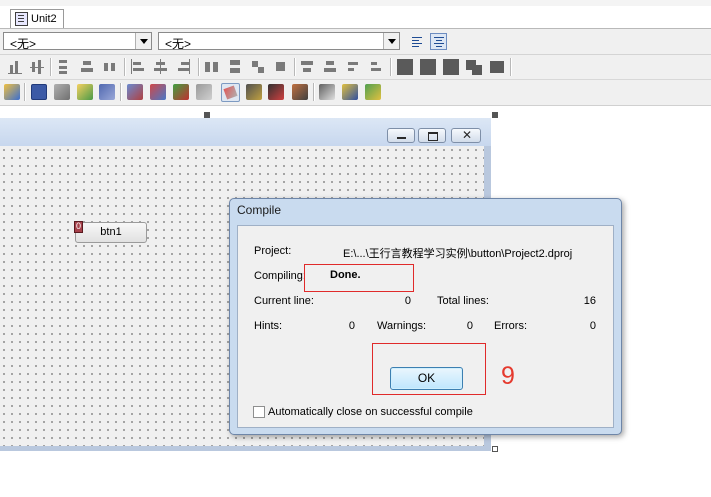 The width and height of the screenshot is (711, 497). I want to click on errors-label: Errors:, so click(510, 326).